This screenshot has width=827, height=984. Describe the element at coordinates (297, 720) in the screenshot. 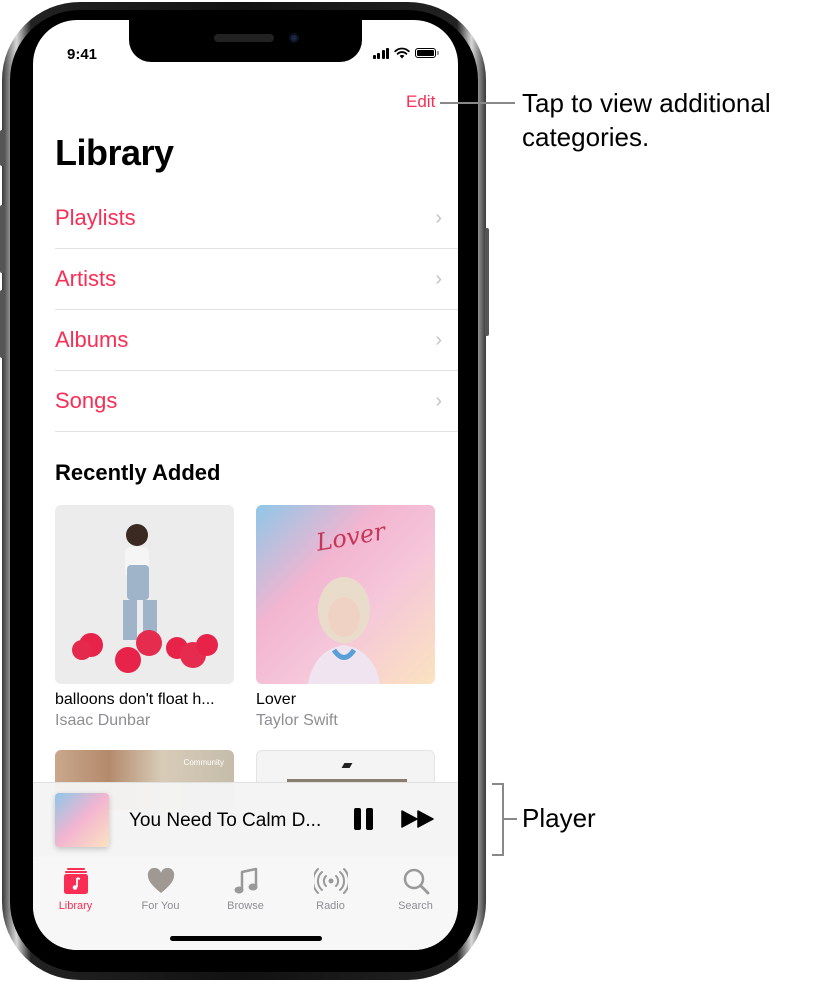

I see `album-artist: Taylor Swift` at that location.